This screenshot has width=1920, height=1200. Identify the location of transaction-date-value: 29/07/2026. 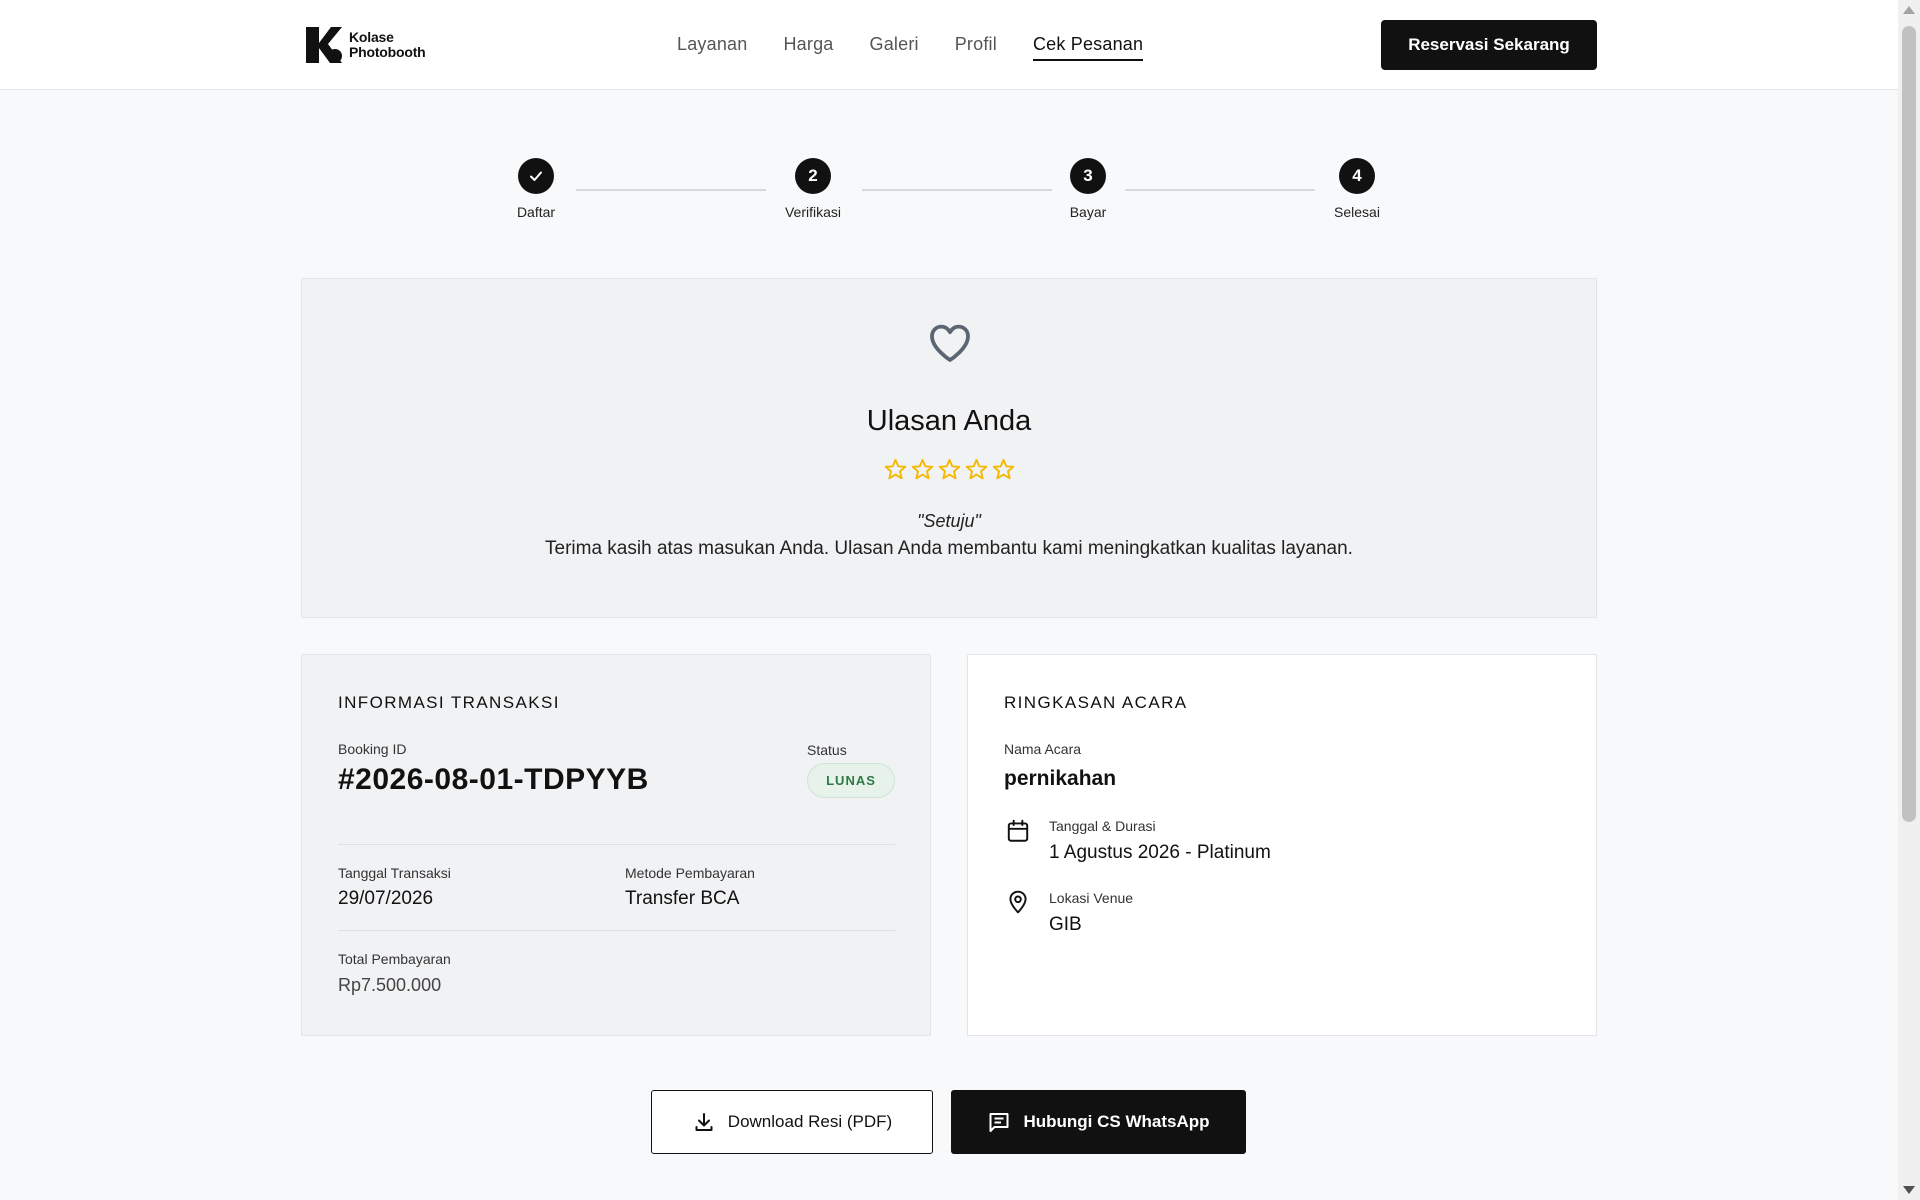
(386, 898).